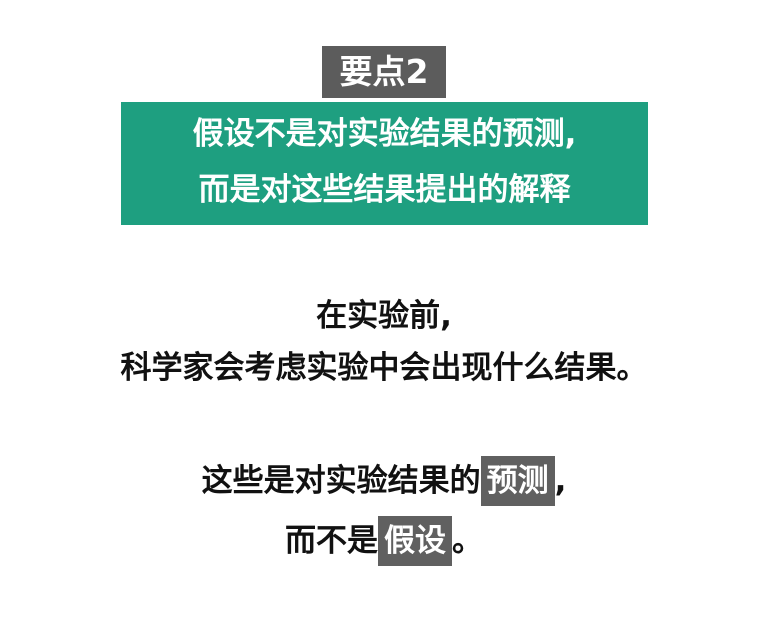  Describe the element at coordinates (341, 481) in the screenshot. I see `paragraph-2-line-1-prefix: 这些是对实验结果的` at that location.